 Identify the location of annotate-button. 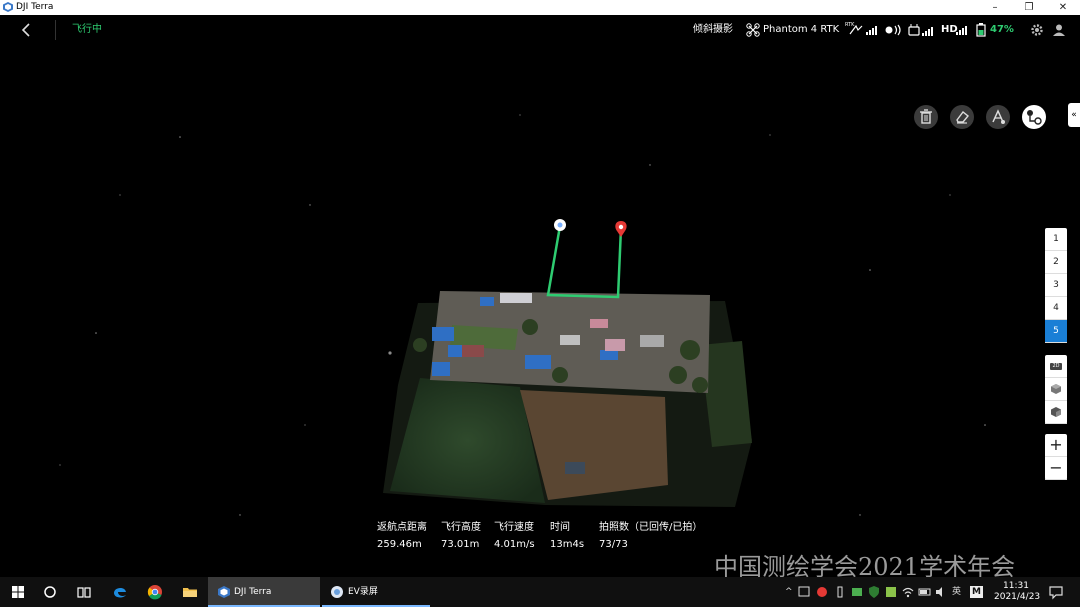
(998, 117).